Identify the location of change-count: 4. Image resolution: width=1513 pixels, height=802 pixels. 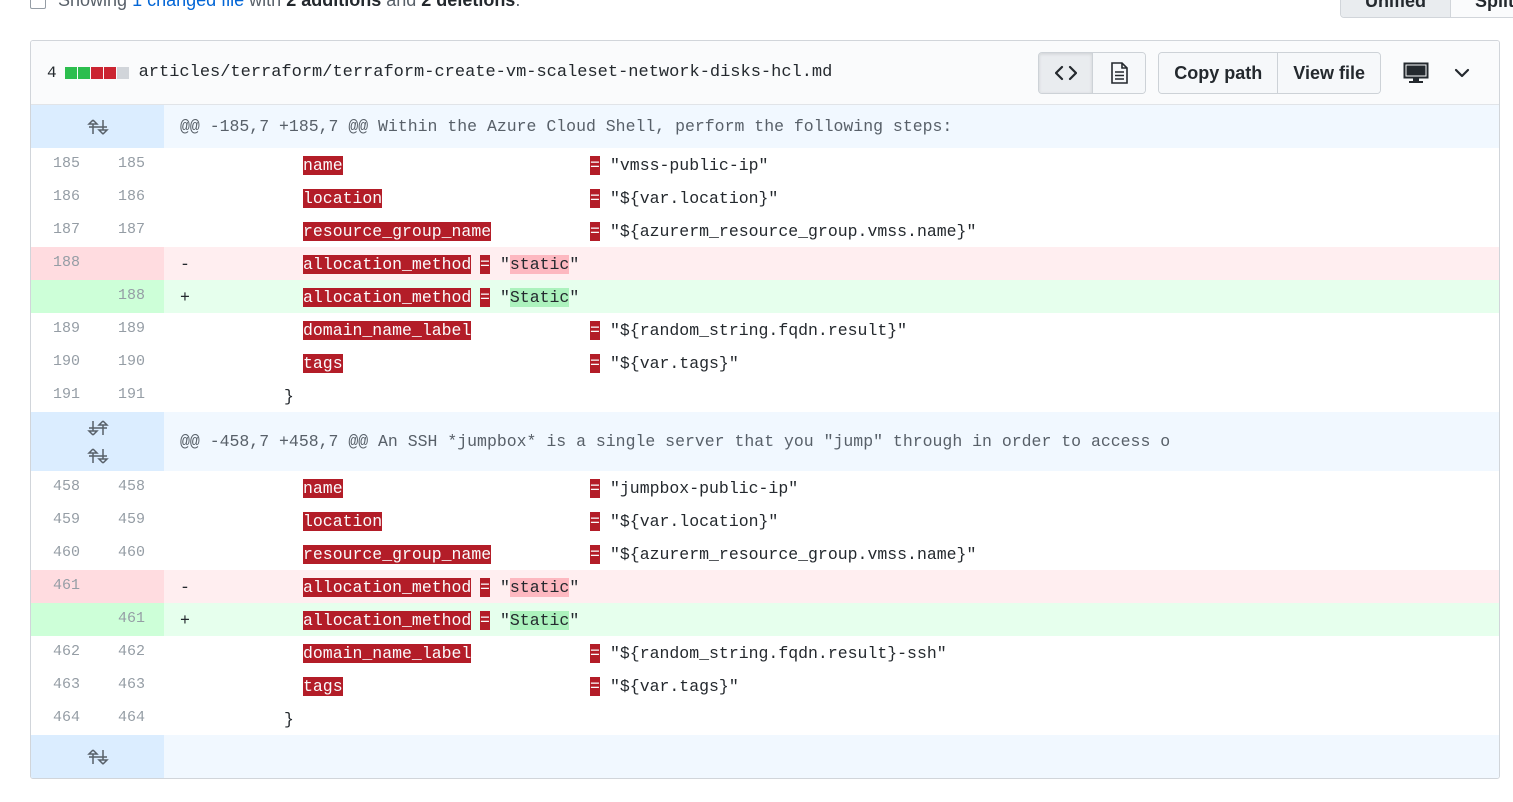
(52, 72).